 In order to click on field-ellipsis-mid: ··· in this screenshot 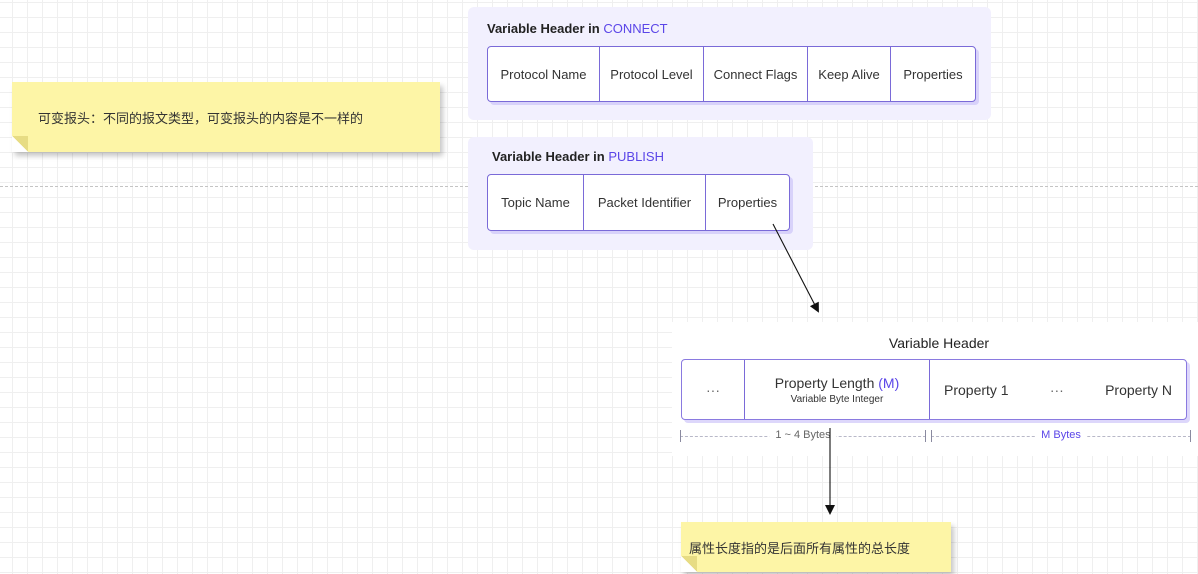, I will do `click(1056, 389)`.